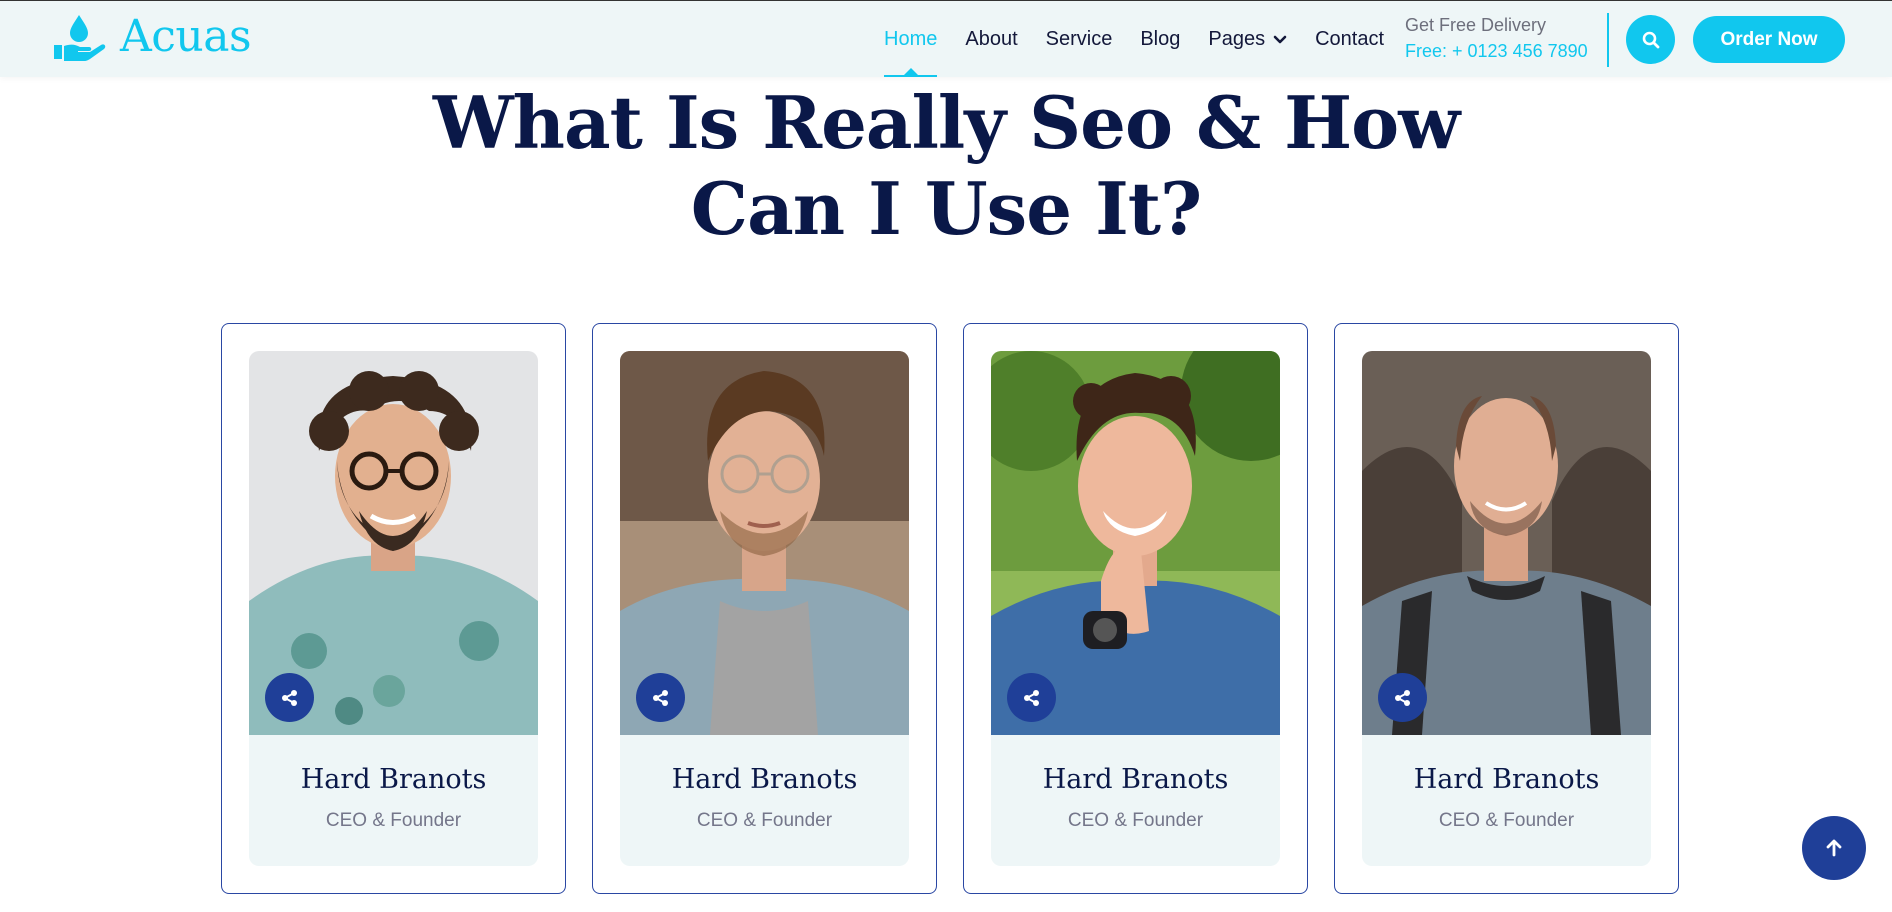 This screenshot has width=1892, height=912. I want to click on back-to-top-button, so click(1834, 848).